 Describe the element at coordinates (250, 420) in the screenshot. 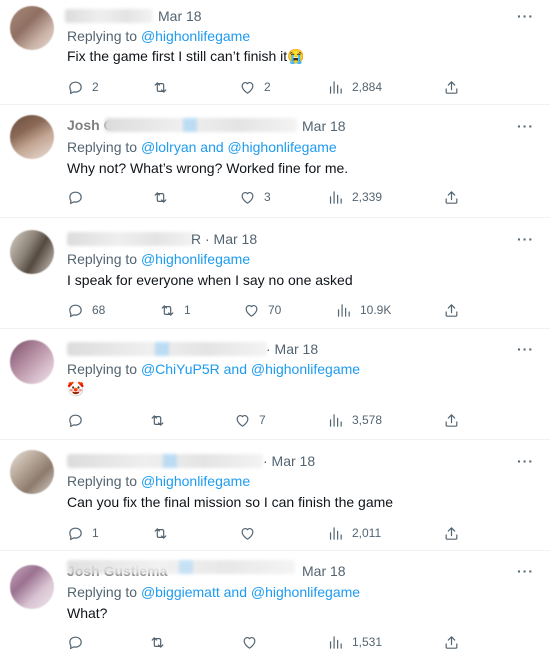

I see `like-button: 7` at that location.